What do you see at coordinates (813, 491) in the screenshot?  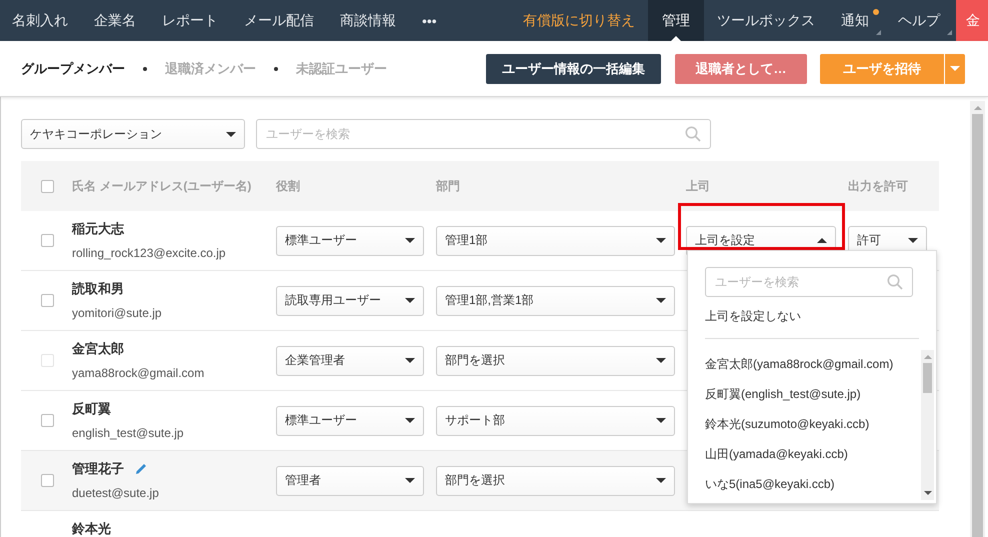 I see `menu-item: いな5(ina5@keyaki.ccb)` at bounding box center [813, 491].